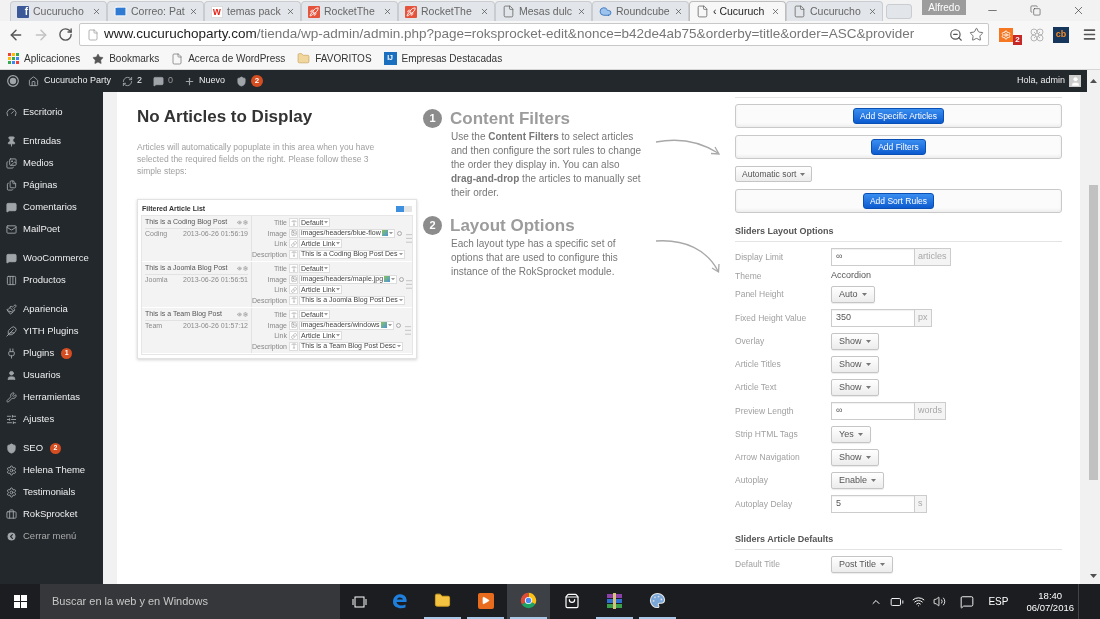 This screenshot has height=619, width=1100. What do you see at coordinates (51, 331) in the screenshot?
I see `menu-item: YITH Plugins` at bounding box center [51, 331].